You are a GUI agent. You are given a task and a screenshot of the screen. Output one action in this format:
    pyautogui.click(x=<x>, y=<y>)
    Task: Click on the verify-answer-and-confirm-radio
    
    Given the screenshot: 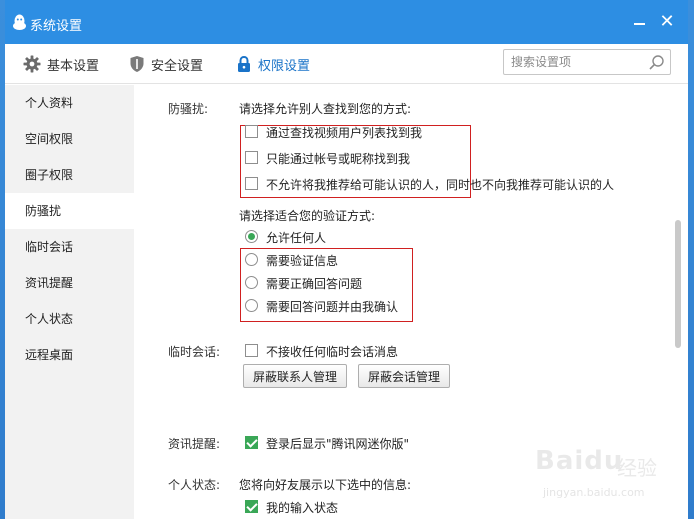 What is the action you would take?
    pyautogui.click(x=251, y=305)
    